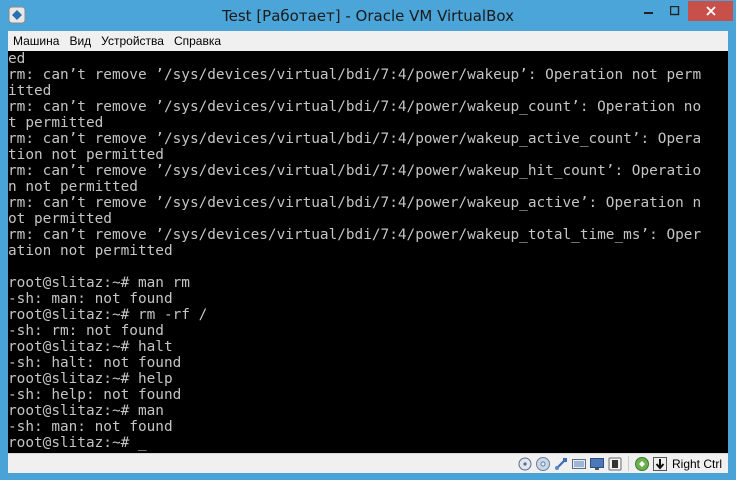 The image size is (736, 480). I want to click on terminal-line: root@slitaz:~# man, so click(86, 411).